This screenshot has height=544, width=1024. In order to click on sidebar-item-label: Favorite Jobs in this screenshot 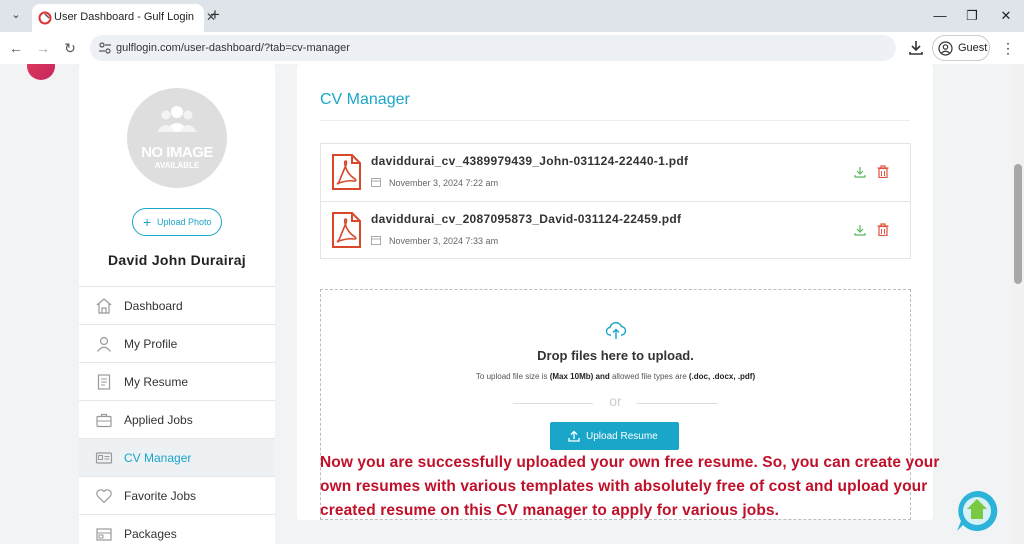, I will do `click(160, 496)`.